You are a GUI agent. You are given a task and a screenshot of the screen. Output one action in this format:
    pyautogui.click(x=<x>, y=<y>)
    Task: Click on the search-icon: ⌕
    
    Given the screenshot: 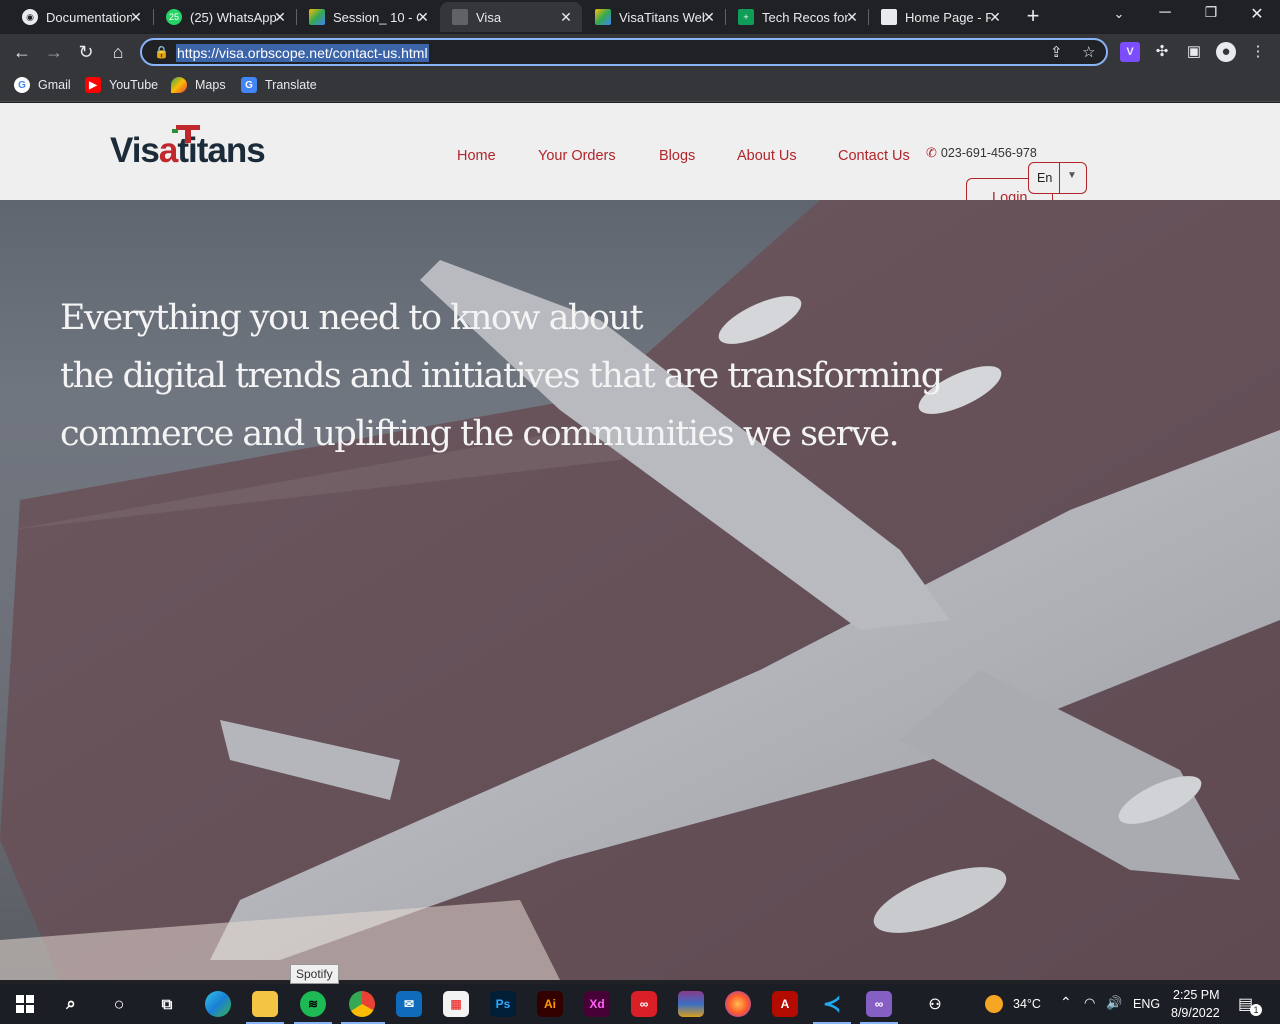 What is the action you would take?
    pyautogui.click(x=71, y=1004)
    